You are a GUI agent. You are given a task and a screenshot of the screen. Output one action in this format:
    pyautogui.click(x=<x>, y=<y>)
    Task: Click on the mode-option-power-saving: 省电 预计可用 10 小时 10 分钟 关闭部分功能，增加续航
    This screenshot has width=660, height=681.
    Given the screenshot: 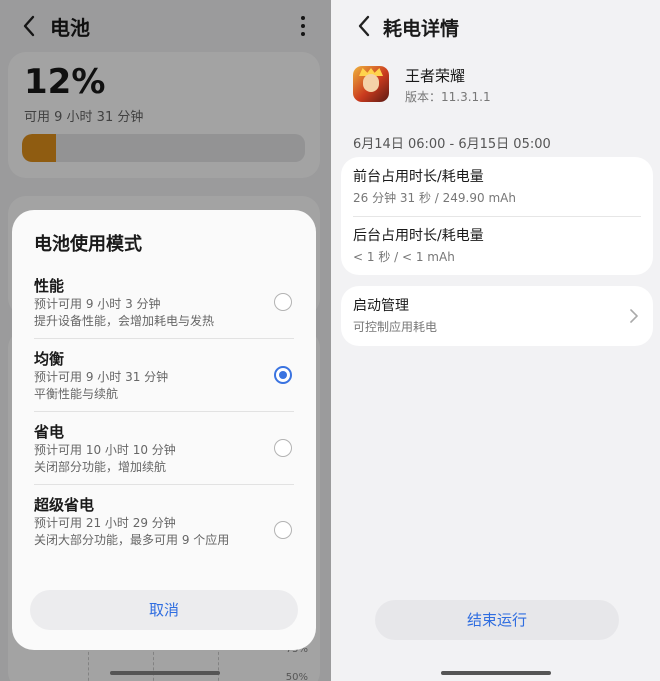 What is the action you would take?
    pyautogui.click(x=170, y=449)
    